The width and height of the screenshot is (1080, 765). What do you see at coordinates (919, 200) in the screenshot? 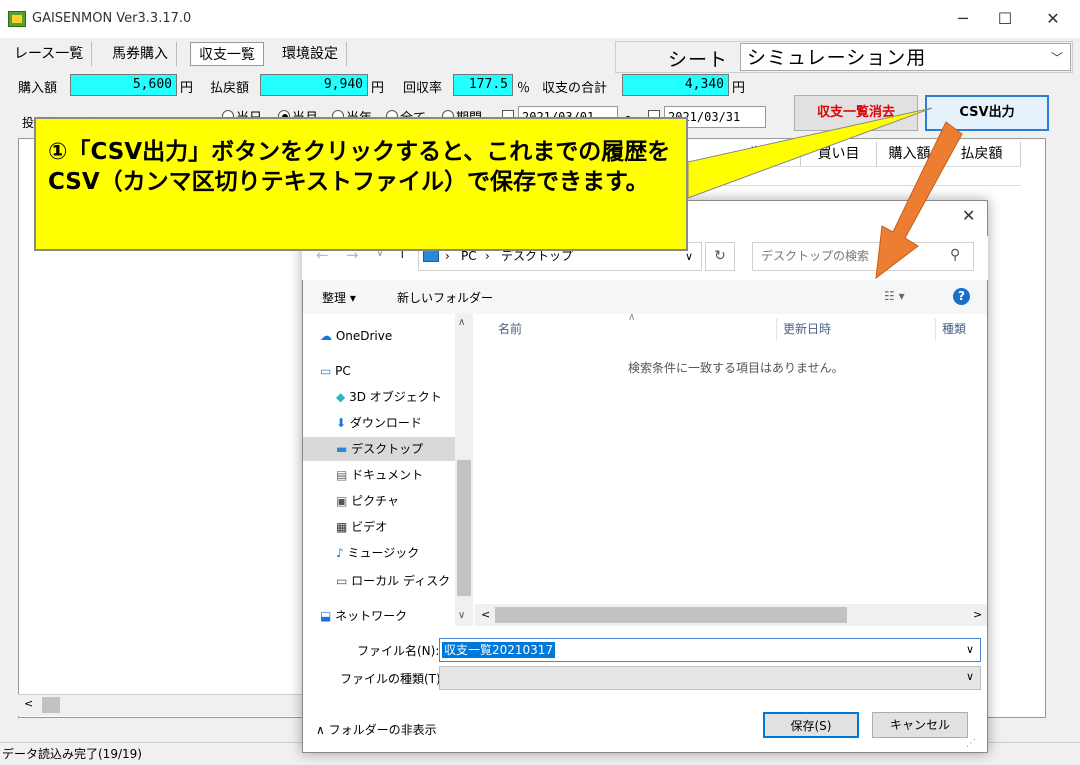
I see `orange-arrow-icon` at bounding box center [919, 200].